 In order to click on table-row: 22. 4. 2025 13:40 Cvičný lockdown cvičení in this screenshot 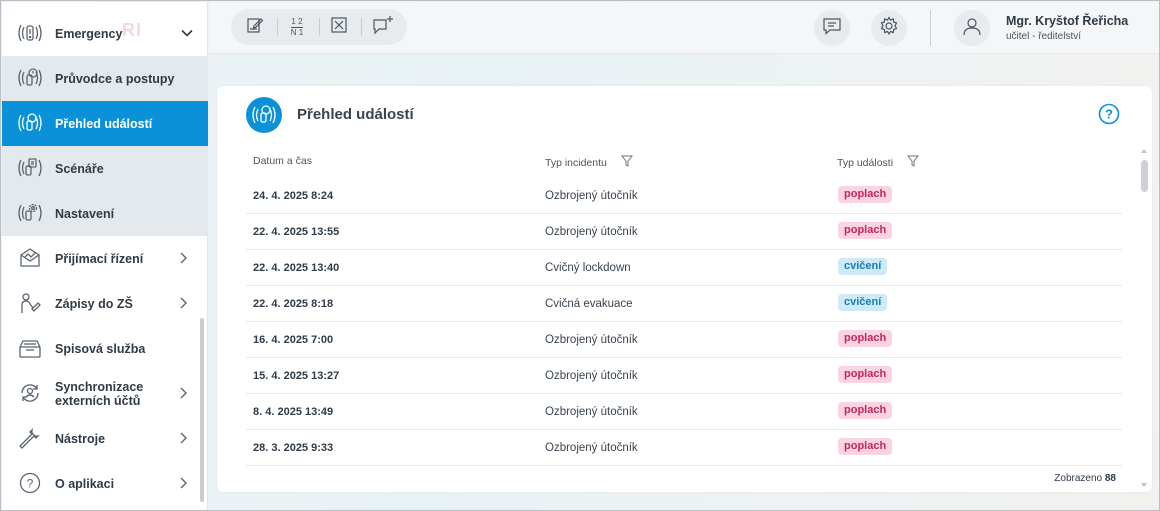, I will do `click(684, 268)`.